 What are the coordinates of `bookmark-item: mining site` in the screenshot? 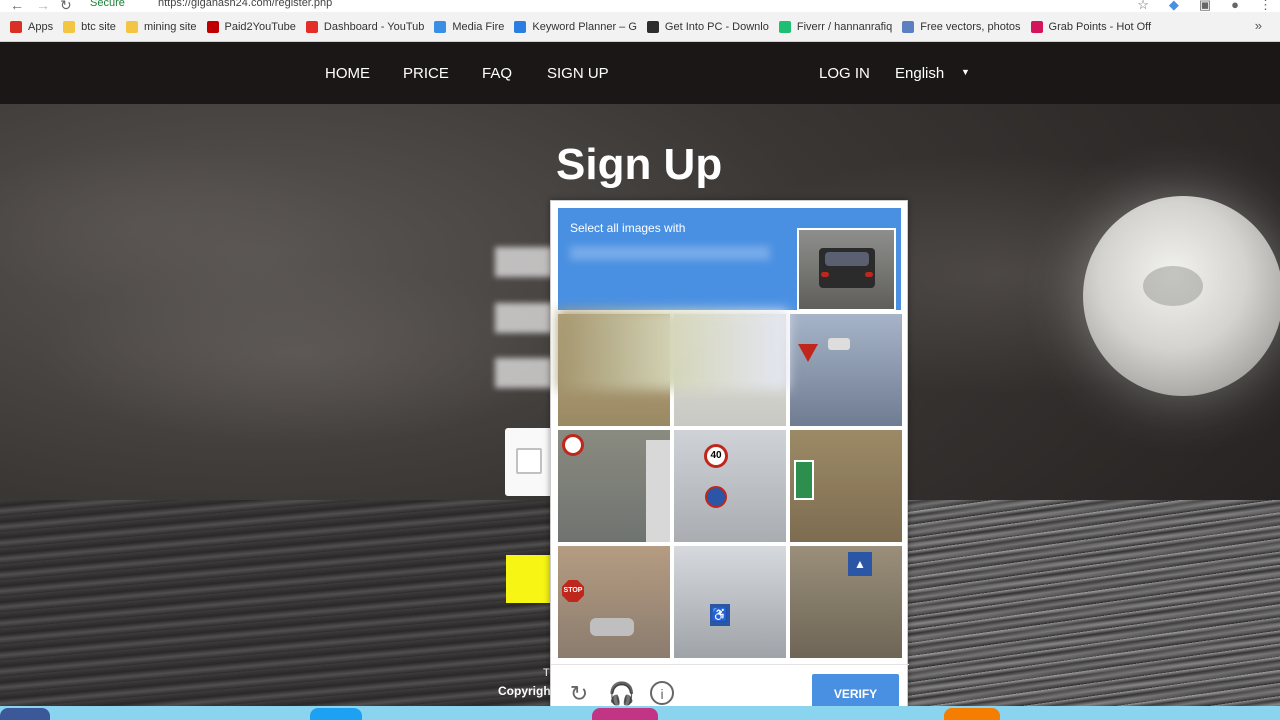 It's located at (161, 27).